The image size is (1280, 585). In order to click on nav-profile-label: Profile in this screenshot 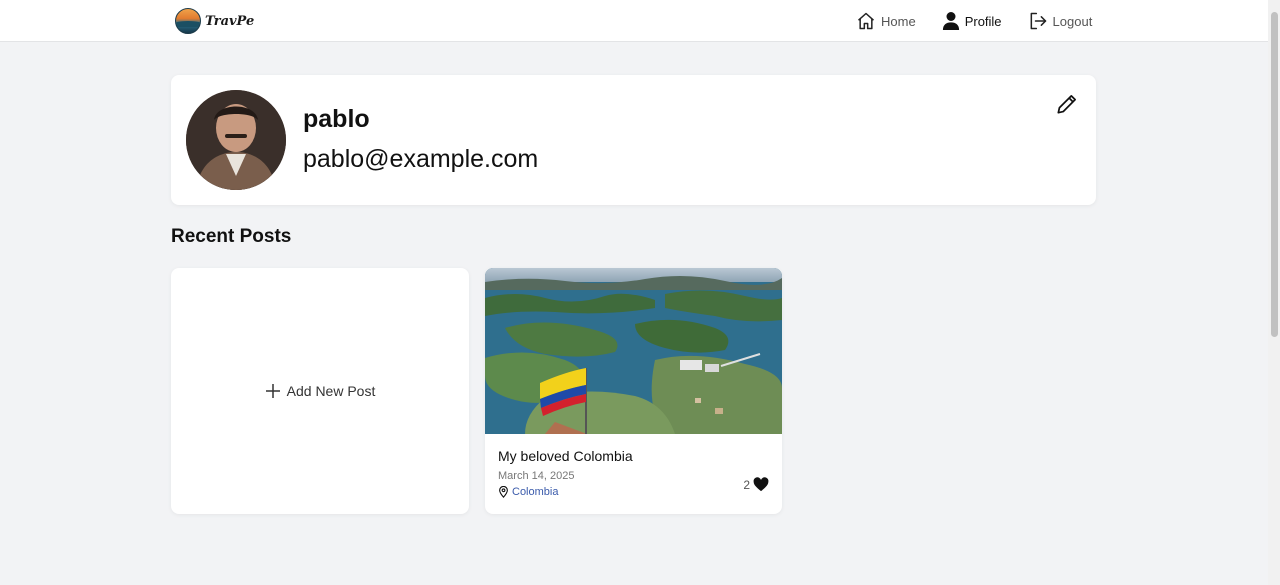, I will do `click(983, 21)`.